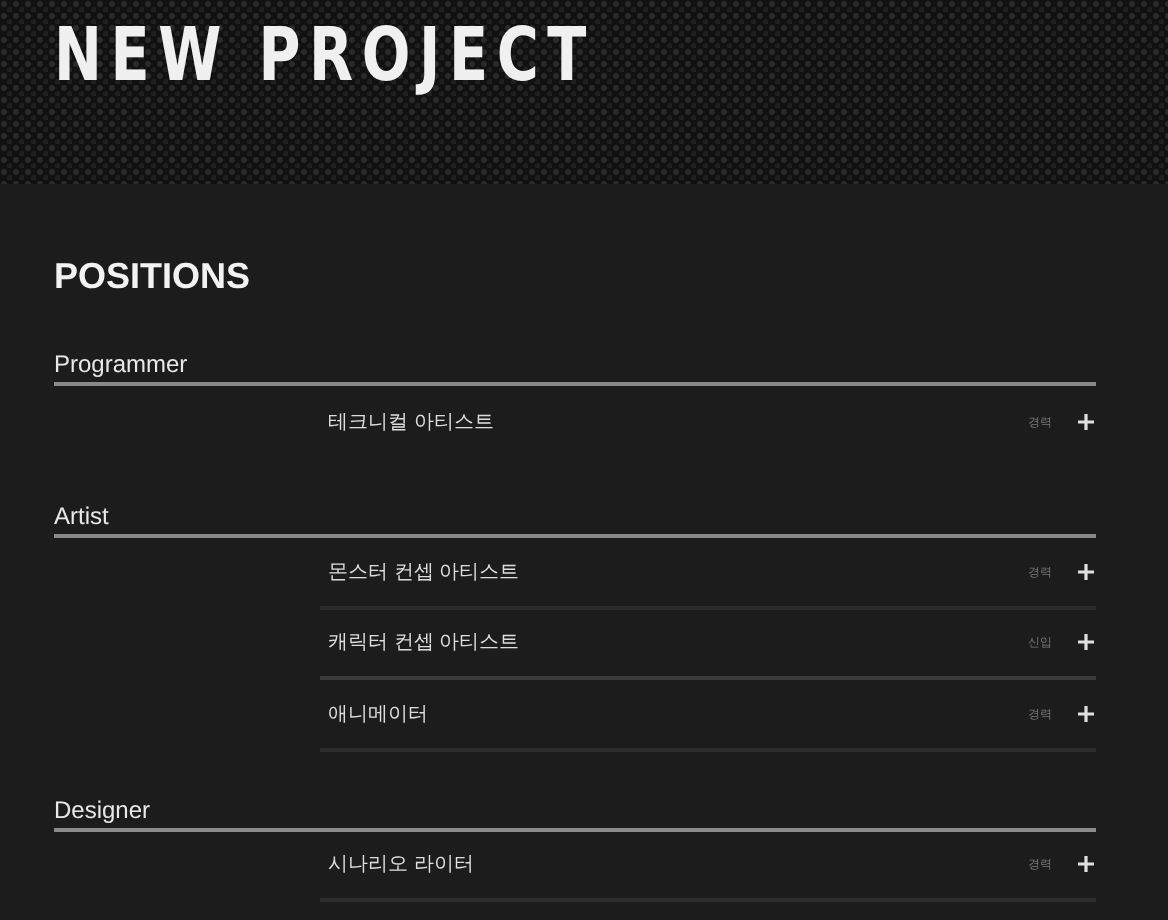 This screenshot has width=1168, height=920. I want to click on position-title: 몬스터 컨셉 아티스트, so click(424, 572).